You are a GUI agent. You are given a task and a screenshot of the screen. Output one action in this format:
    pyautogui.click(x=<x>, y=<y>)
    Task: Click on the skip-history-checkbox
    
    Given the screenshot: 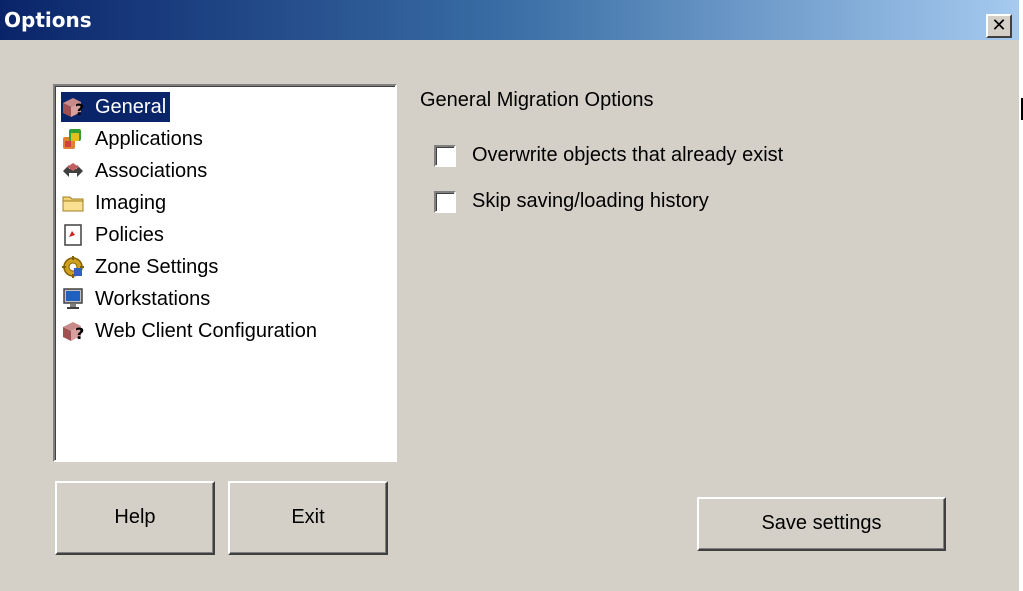 What is the action you would take?
    pyautogui.click(x=445, y=201)
    